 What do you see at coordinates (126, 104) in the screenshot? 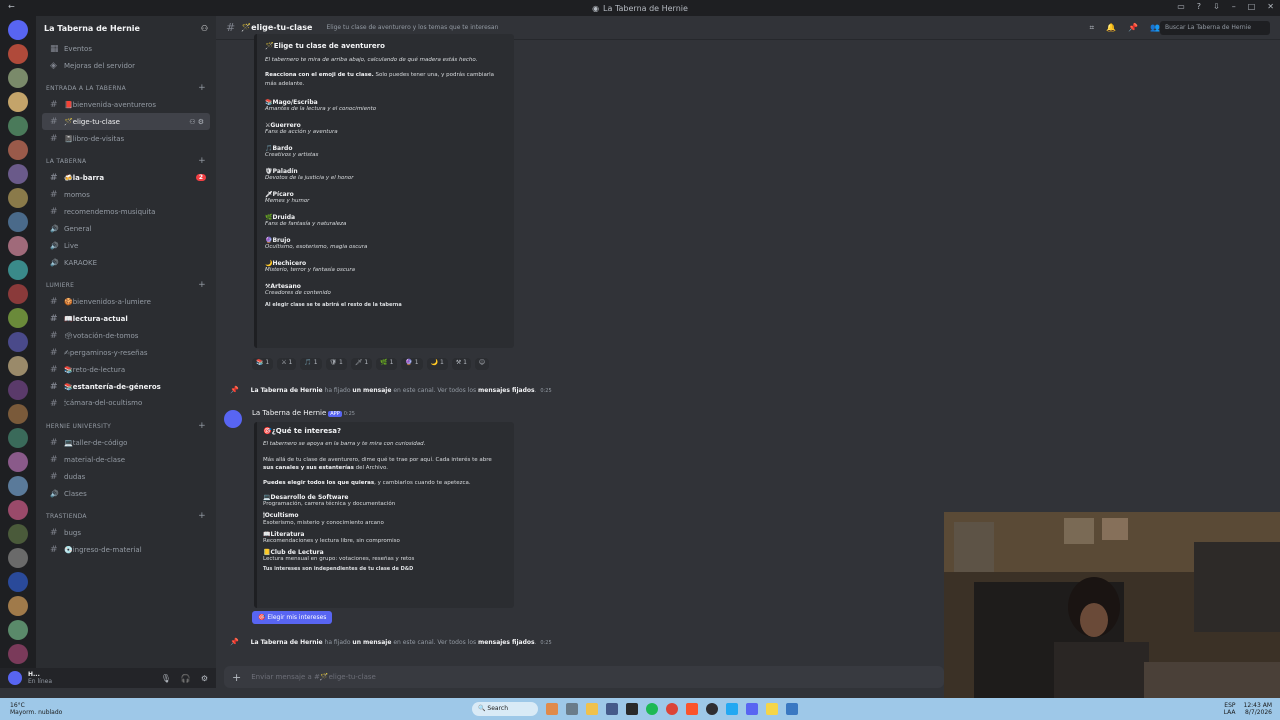
I see `channel-item: # 📕bienvenida-aventureros` at bounding box center [126, 104].